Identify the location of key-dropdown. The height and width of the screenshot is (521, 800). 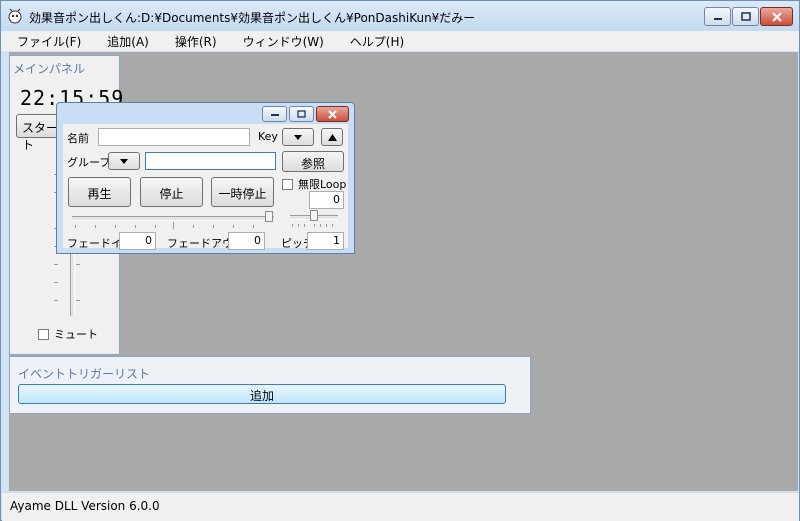
(298, 137).